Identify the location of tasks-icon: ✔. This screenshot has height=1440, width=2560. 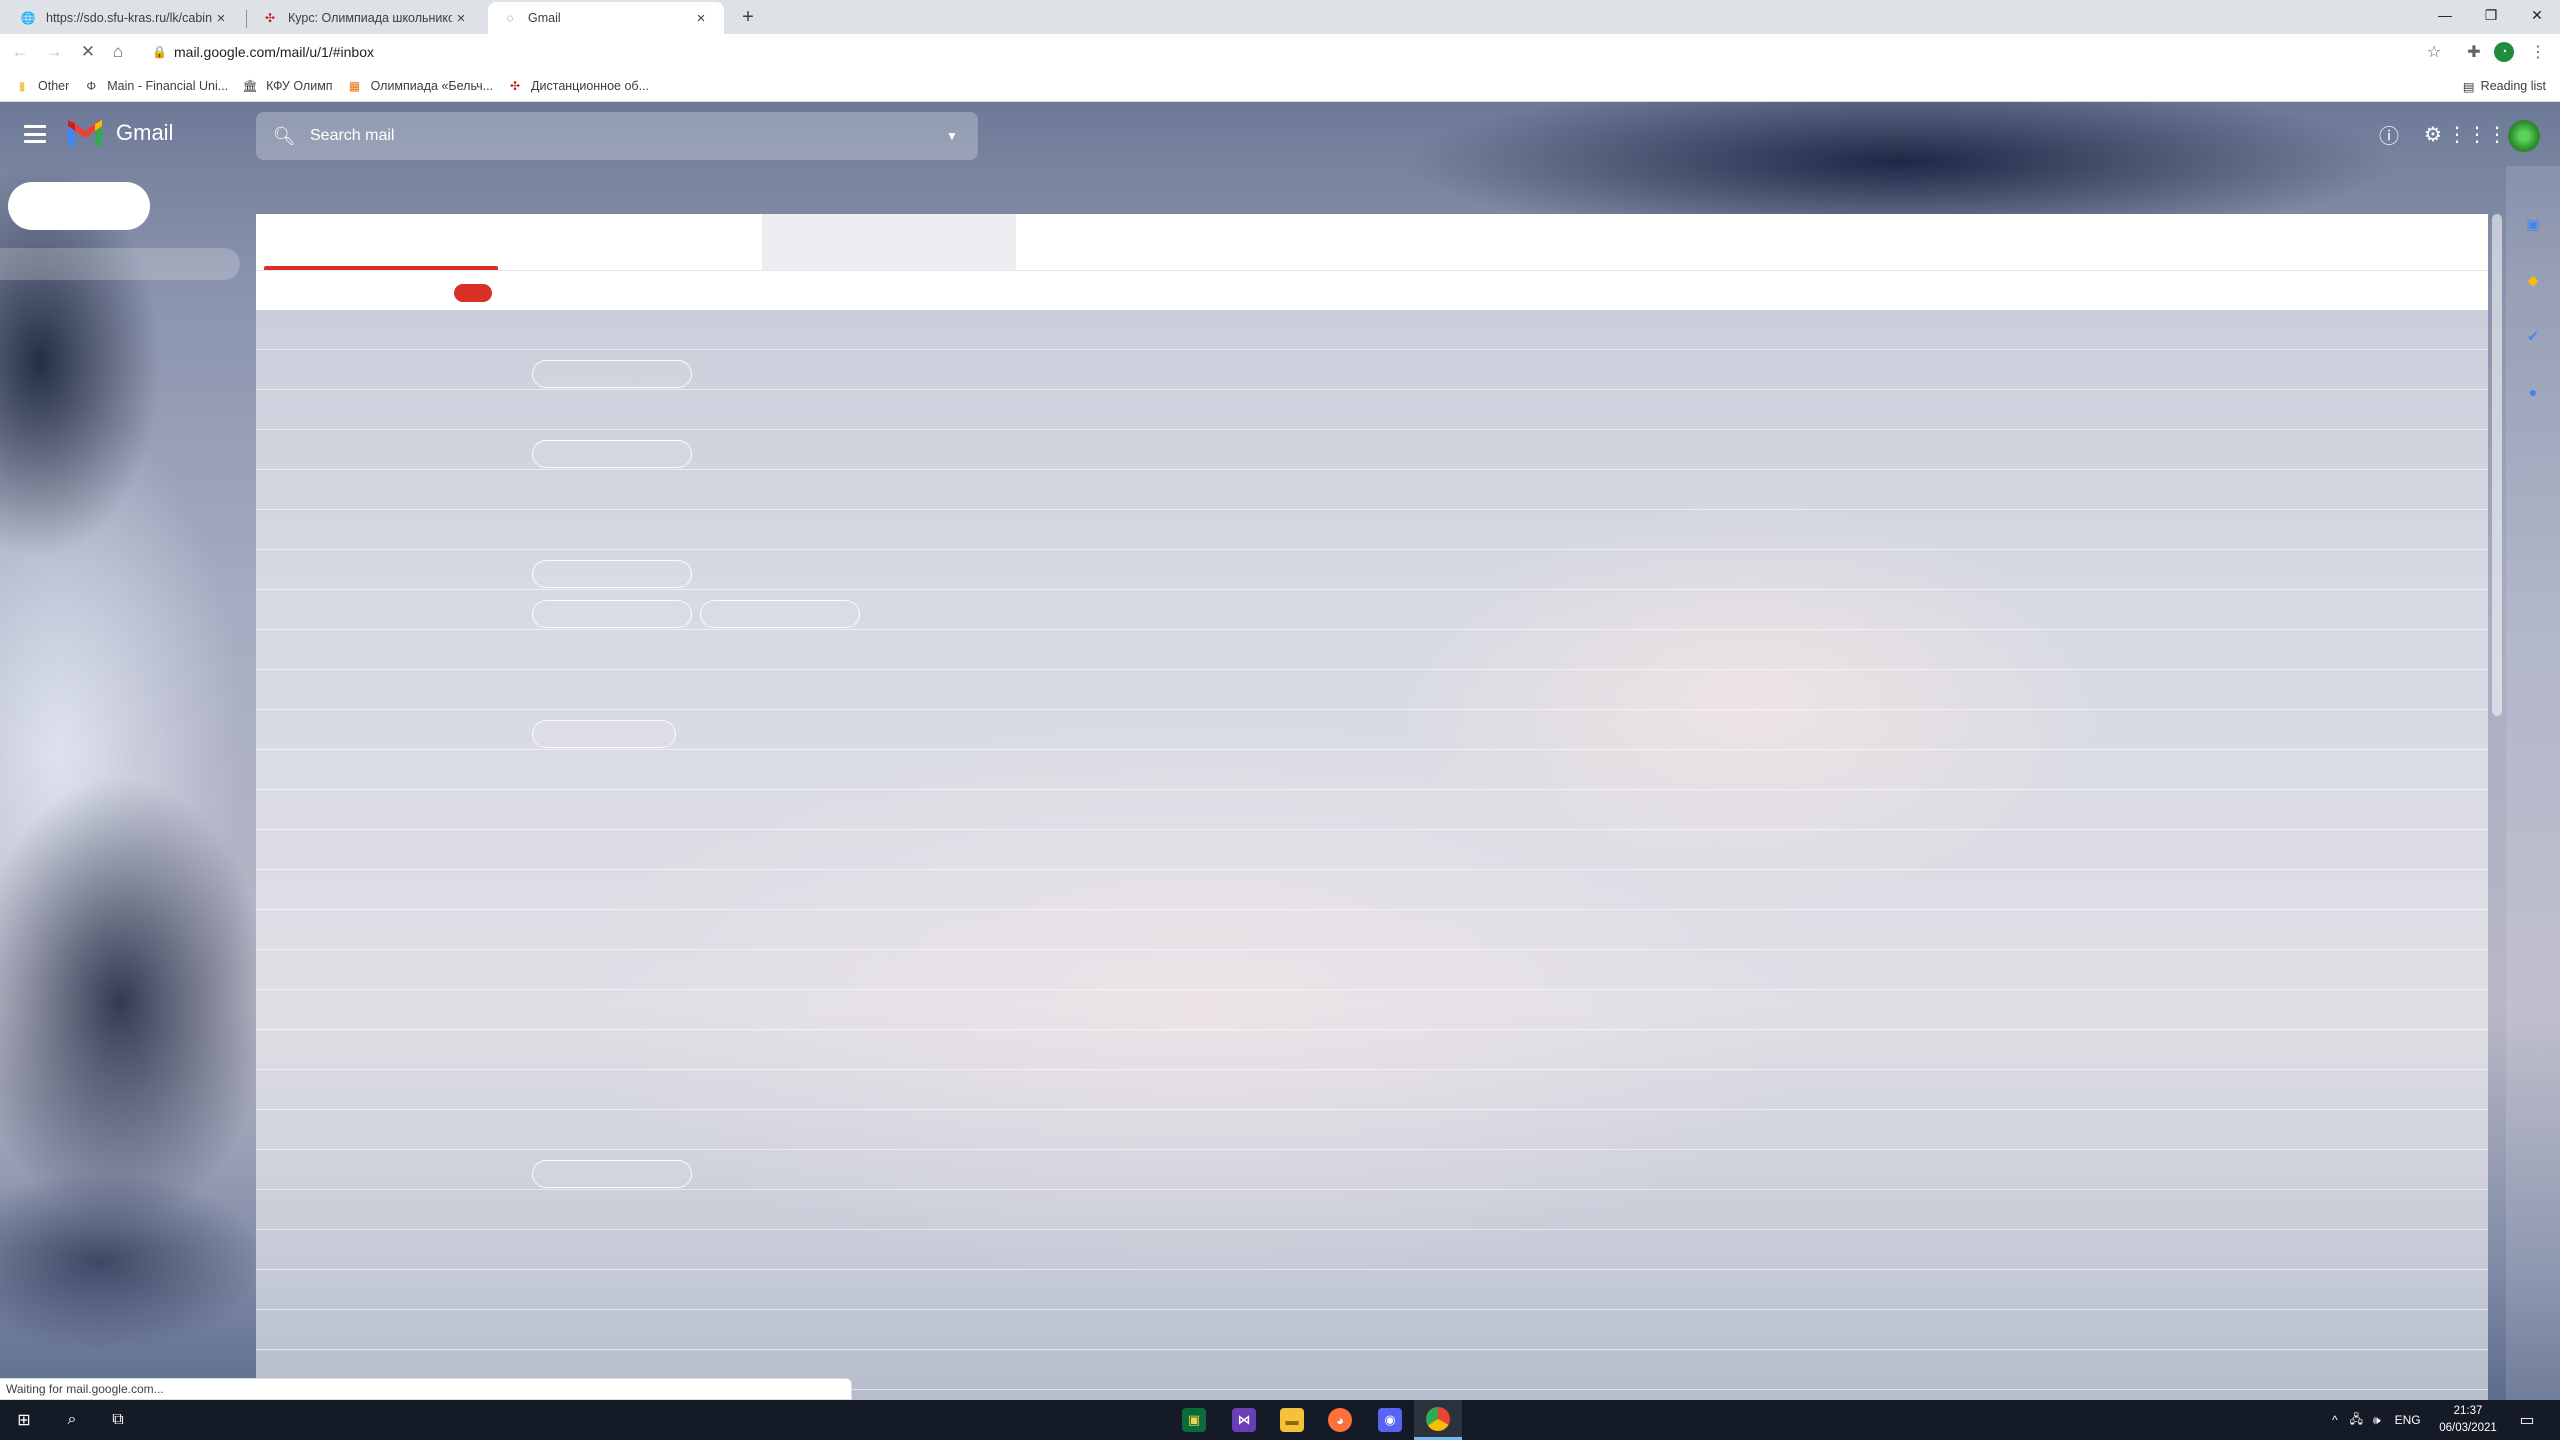
(2533, 336).